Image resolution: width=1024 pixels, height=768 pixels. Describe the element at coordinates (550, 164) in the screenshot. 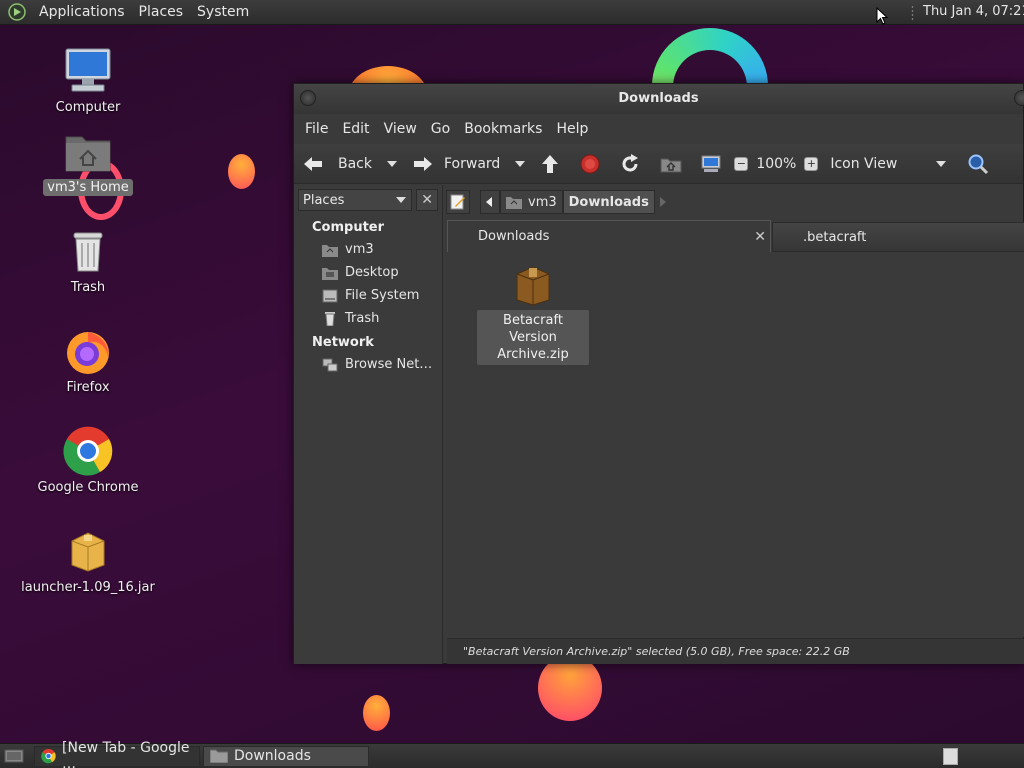

I see `up-arrow-icon` at that location.